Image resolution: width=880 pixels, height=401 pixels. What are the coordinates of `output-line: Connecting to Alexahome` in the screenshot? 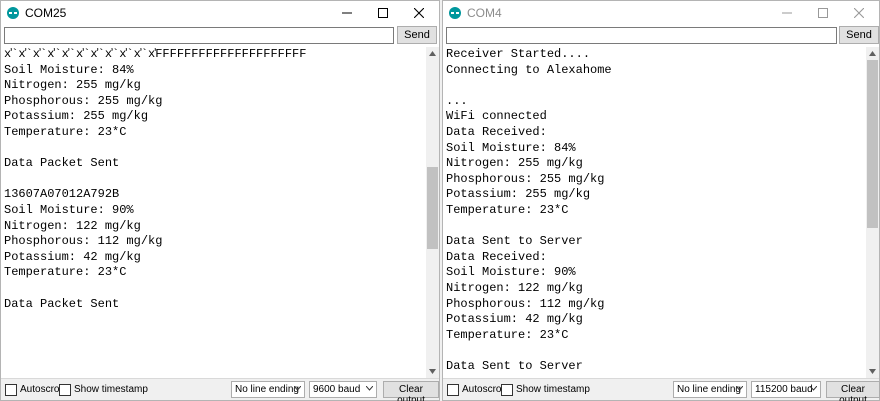 It's located at (529, 69).